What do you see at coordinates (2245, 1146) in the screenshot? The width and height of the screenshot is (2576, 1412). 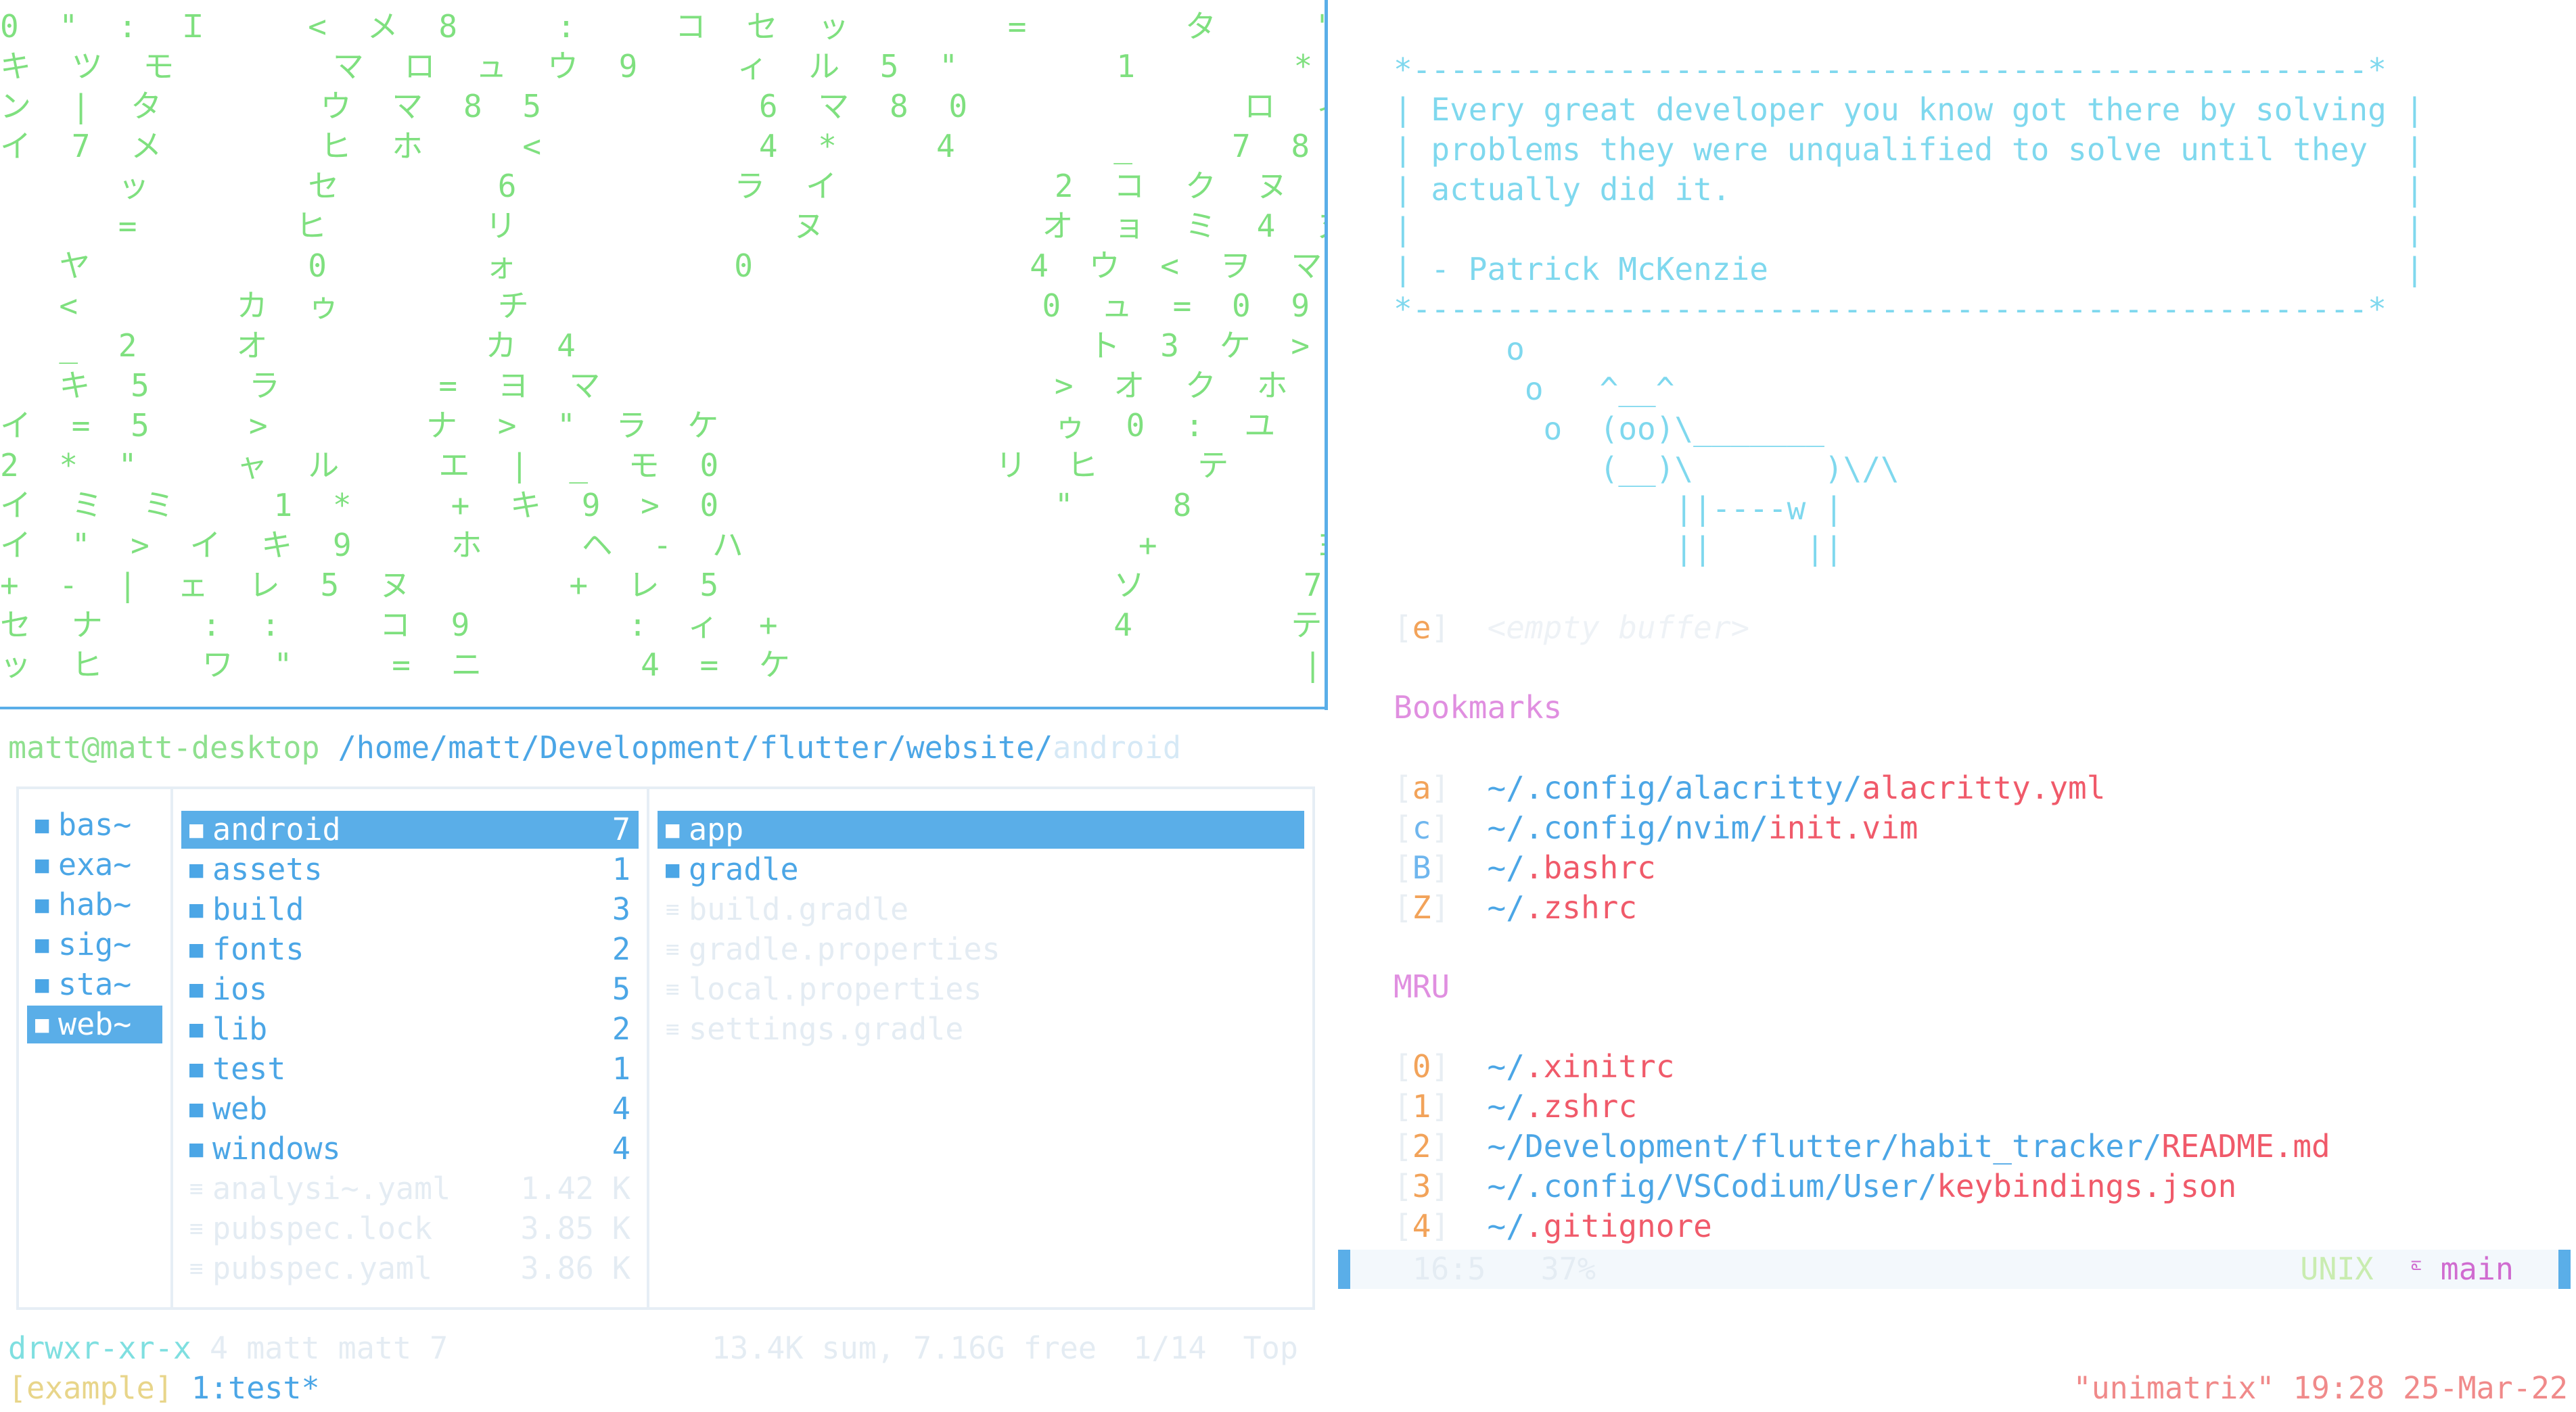 I see `entry-file: README.md` at bounding box center [2245, 1146].